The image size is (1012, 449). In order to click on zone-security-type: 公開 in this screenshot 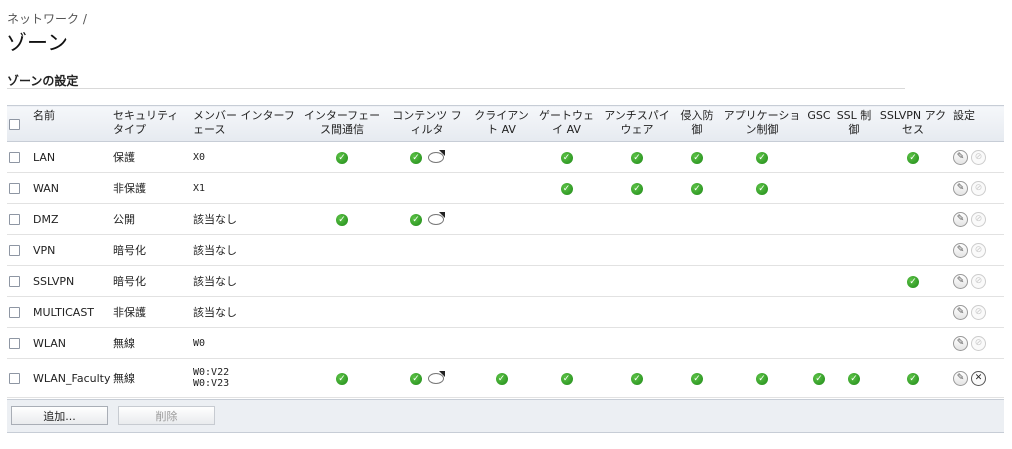, I will do `click(151, 219)`.